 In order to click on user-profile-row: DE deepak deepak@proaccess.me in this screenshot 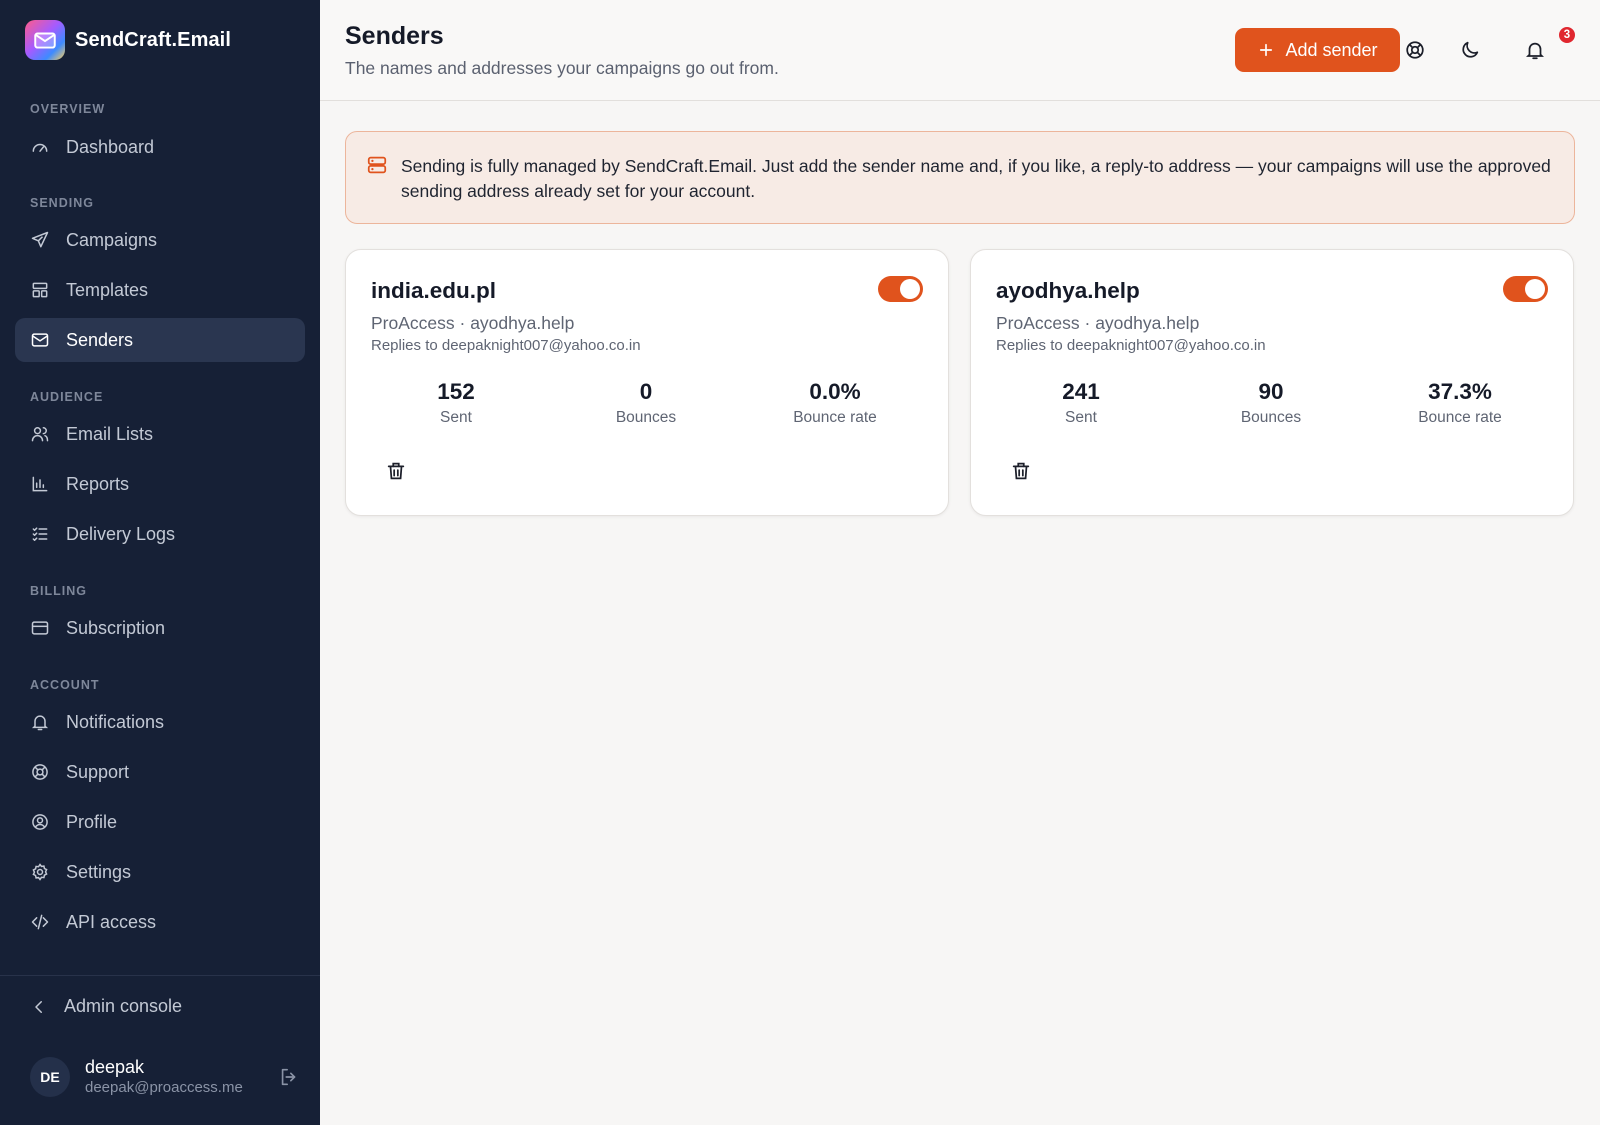, I will do `click(165, 1077)`.